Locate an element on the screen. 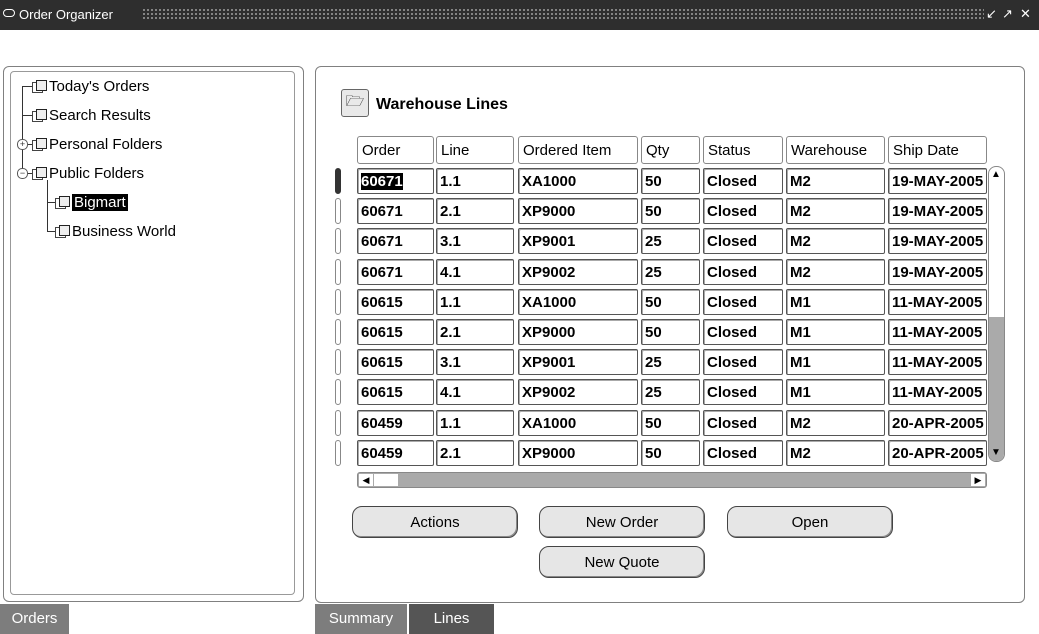  column-header-order: Order is located at coordinates (395, 150).